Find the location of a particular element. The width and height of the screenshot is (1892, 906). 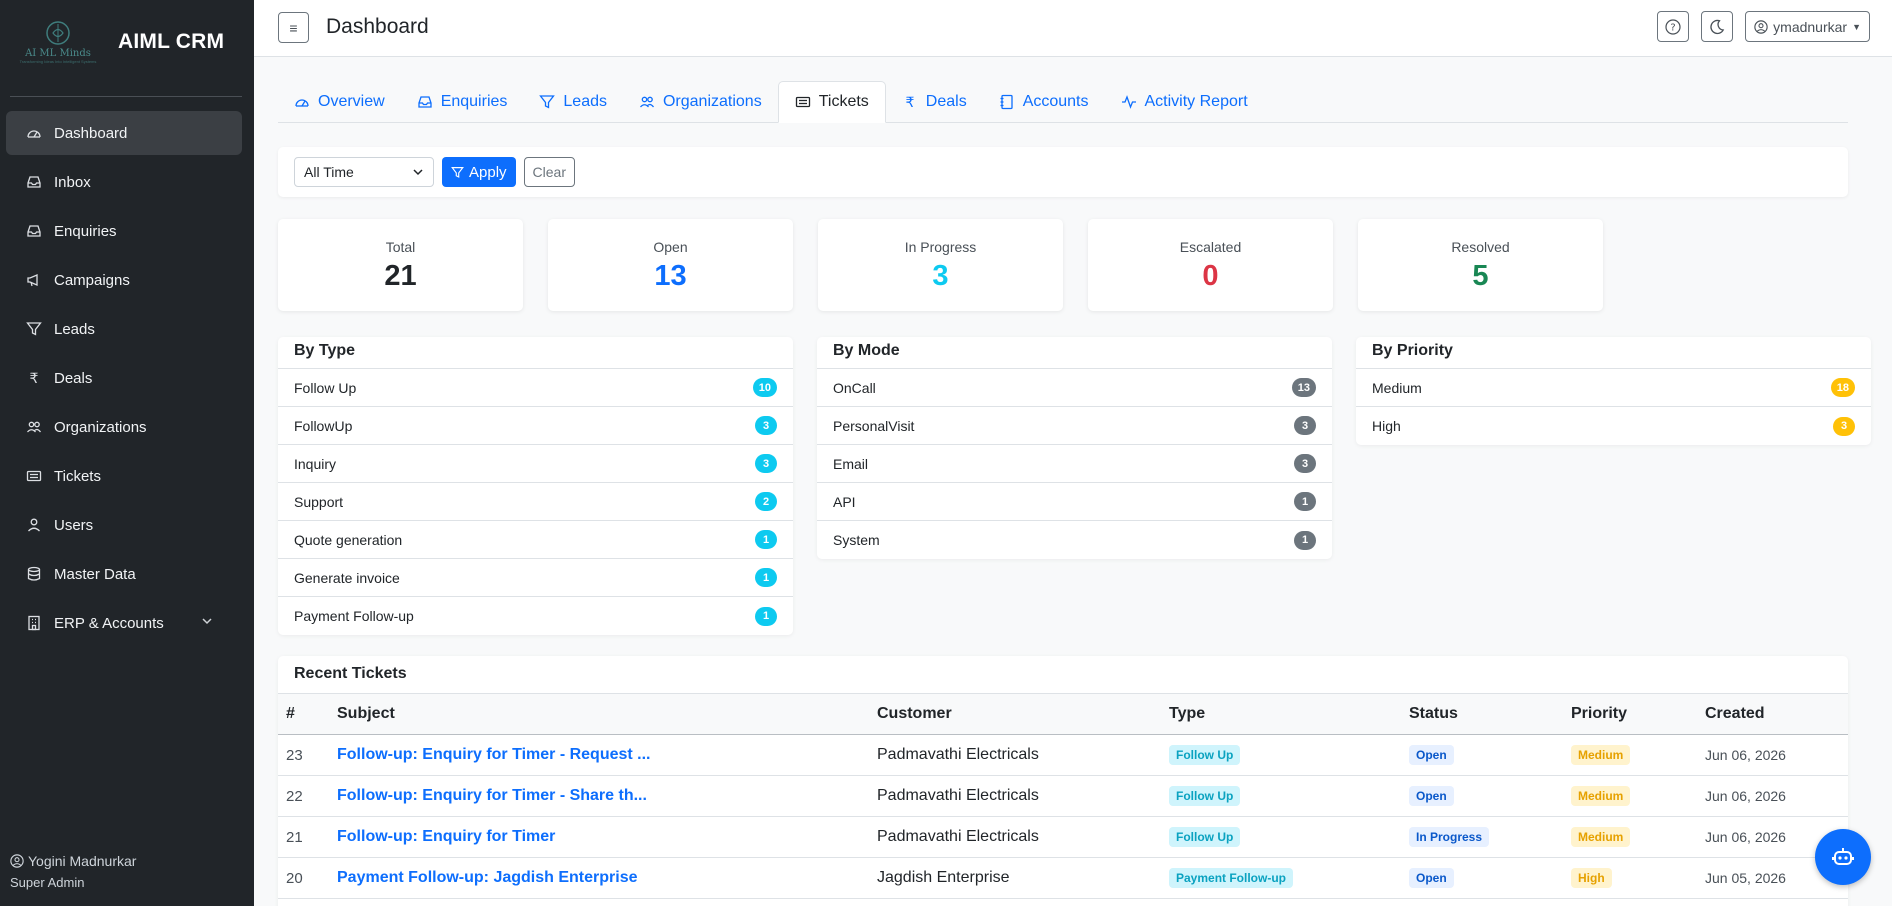

user-menu-button: ymadnurkar ▼ is located at coordinates (1807, 26).